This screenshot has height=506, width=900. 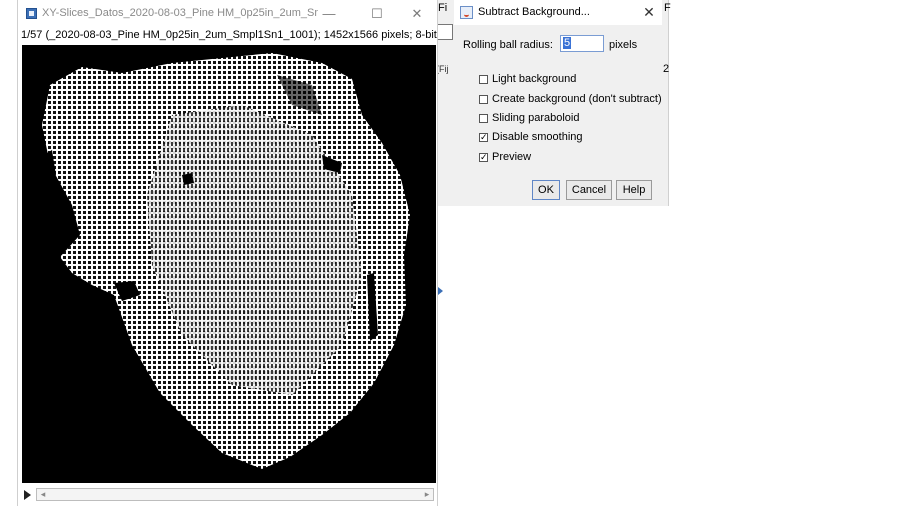 I want to click on stack-slice-scrollbar: ◂ ▸, so click(x=235, y=494).